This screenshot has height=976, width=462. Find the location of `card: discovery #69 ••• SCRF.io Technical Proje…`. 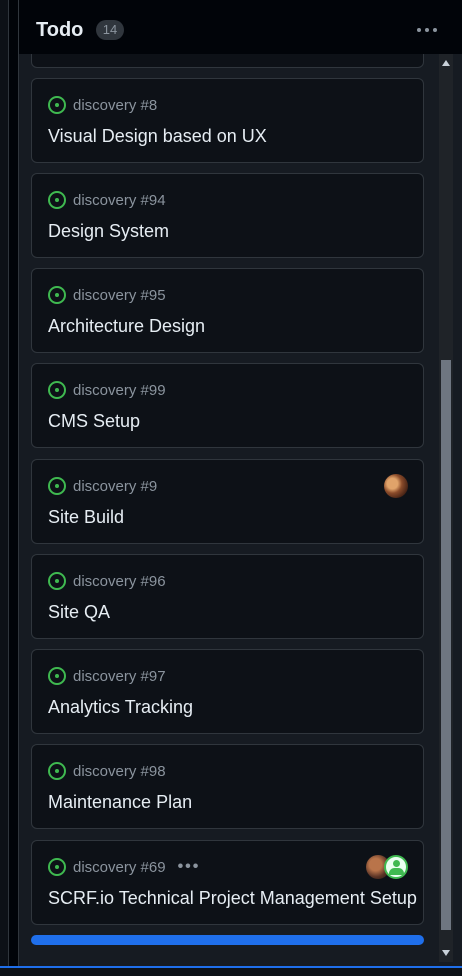

card: discovery #69 ••• SCRF.io Technical Proje… is located at coordinates (227, 882).